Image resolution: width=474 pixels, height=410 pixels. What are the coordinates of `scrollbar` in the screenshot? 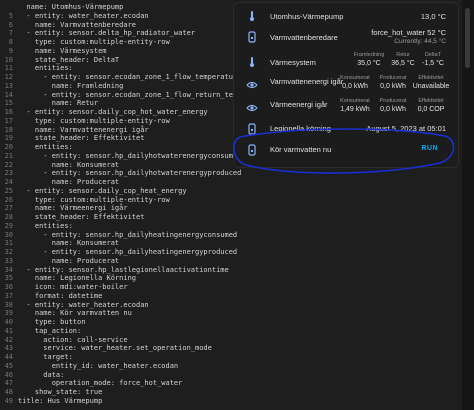 It's located at (468, 205).